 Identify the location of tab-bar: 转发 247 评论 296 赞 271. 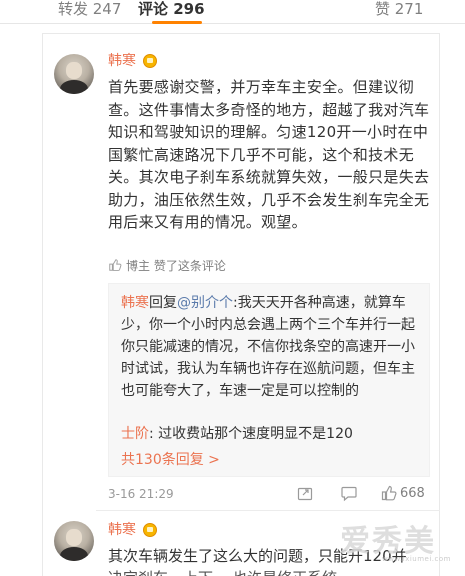
(232, 12).